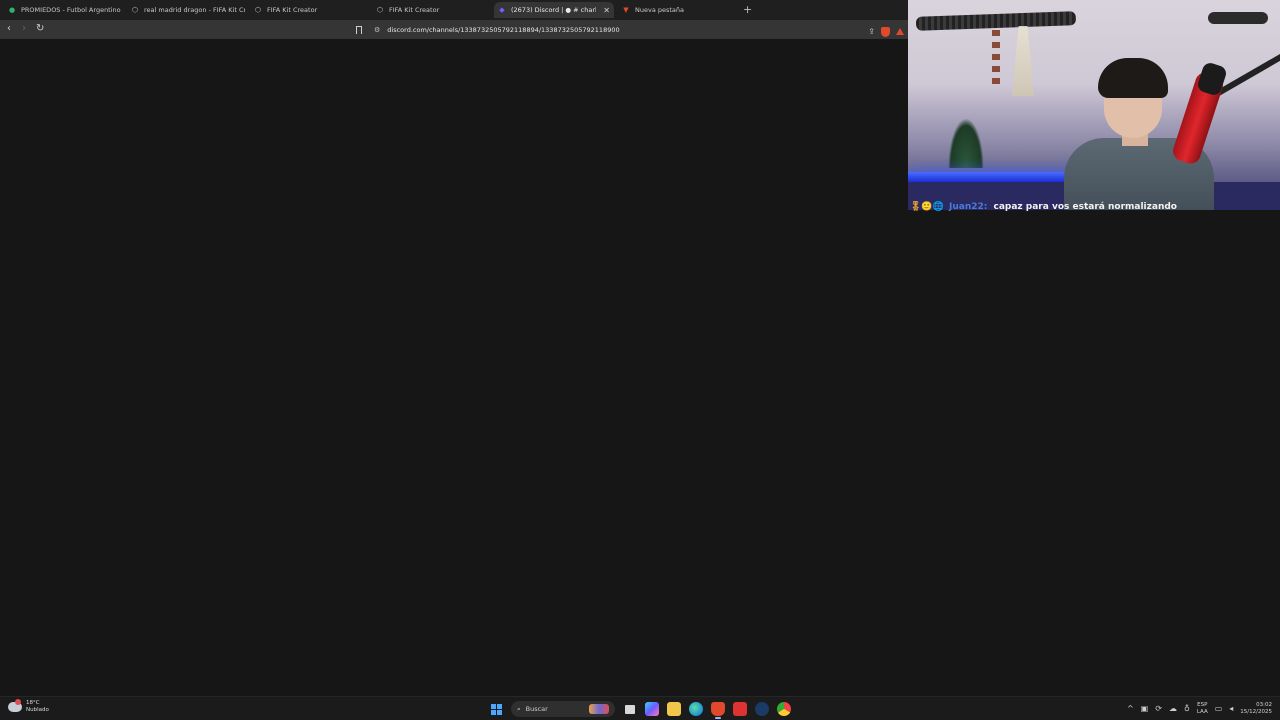 The width and height of the screenshot is (1280, 720). Describe the element at coordinates (24, 29) in the screenshot. I see `forward-arrow-icon: ›` at that location.